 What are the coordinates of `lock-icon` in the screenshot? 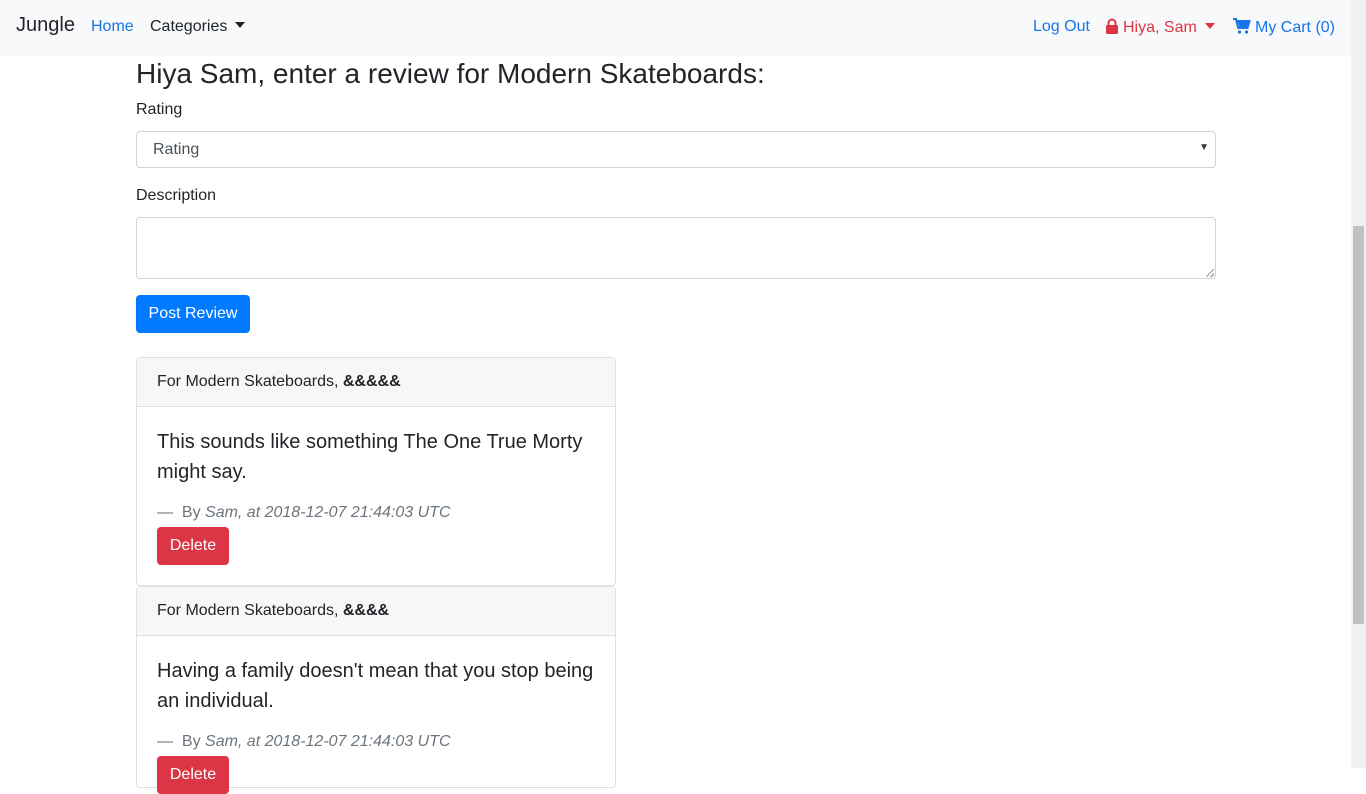 It's located at (1112, 28).